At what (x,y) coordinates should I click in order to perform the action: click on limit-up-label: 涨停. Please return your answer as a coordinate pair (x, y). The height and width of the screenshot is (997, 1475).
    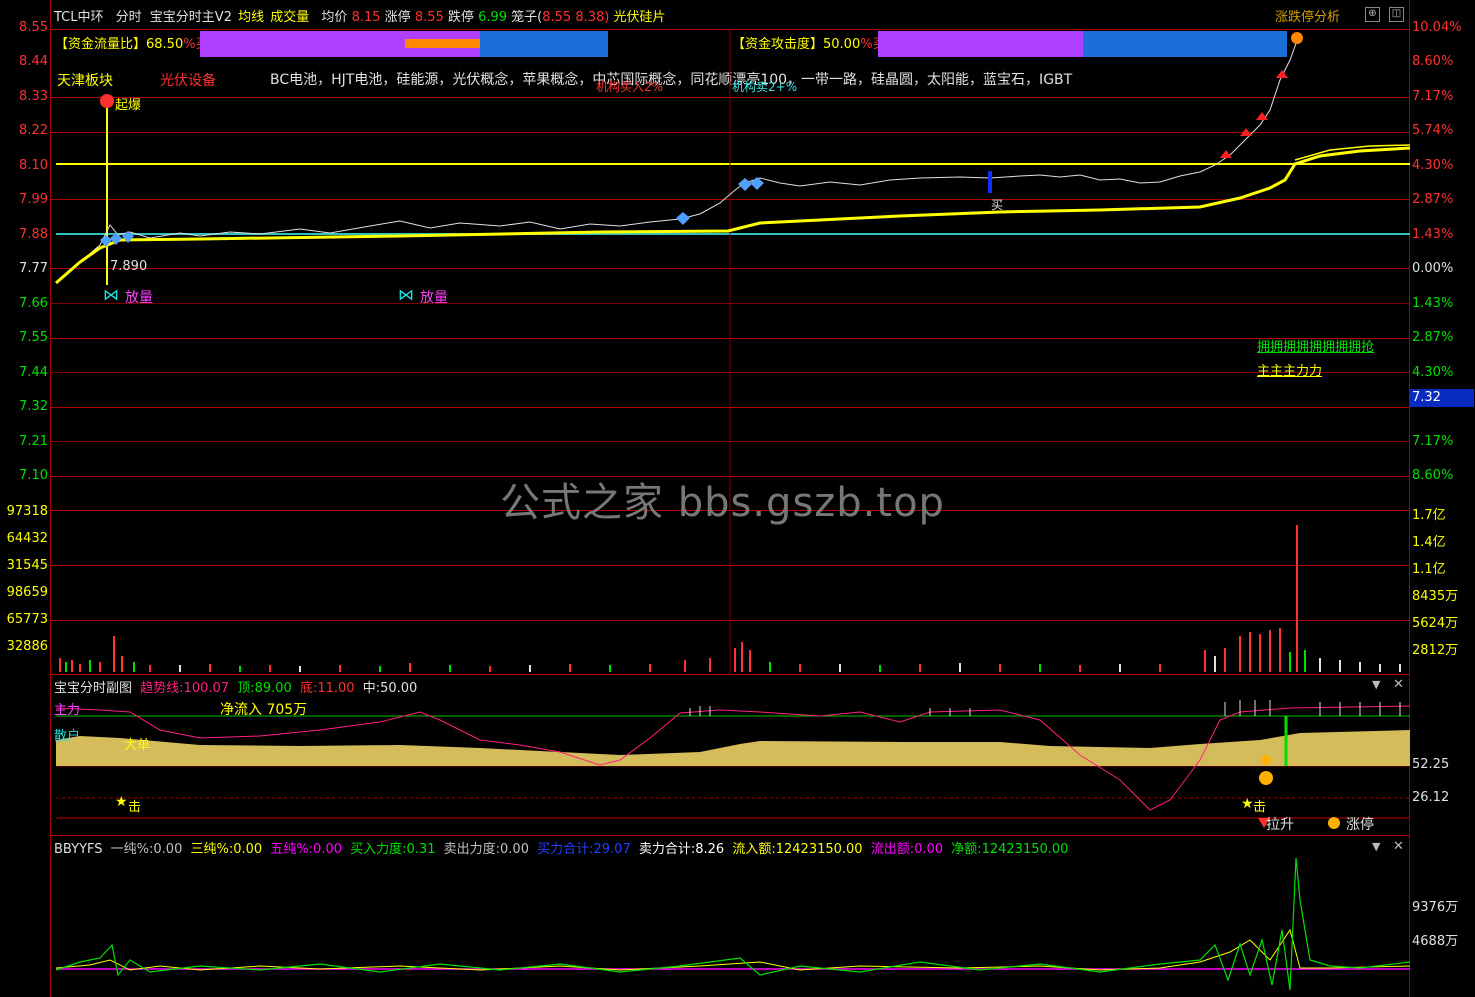
    Looking at the image, I should click on (1360, 825).